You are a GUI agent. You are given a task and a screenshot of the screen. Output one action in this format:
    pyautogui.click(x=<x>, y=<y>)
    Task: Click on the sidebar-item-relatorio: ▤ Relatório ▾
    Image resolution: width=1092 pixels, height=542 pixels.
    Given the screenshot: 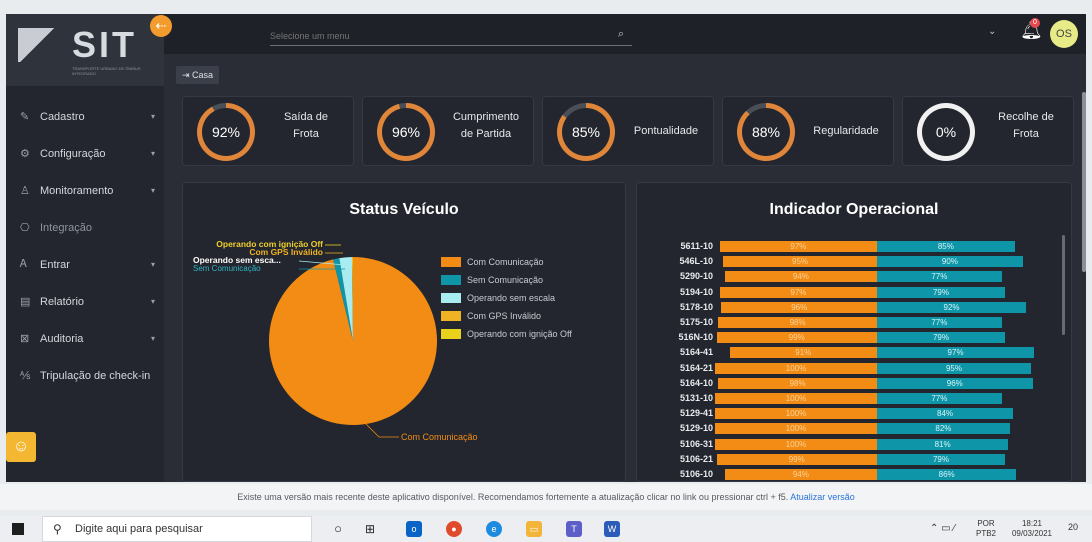 What is the action you would take?
    pyautogui.click(x=85, y=301)
    